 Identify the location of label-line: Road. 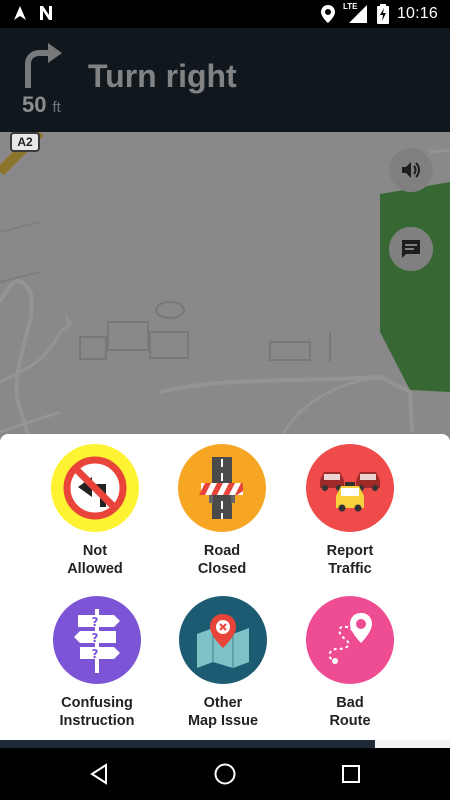
(222, 551).